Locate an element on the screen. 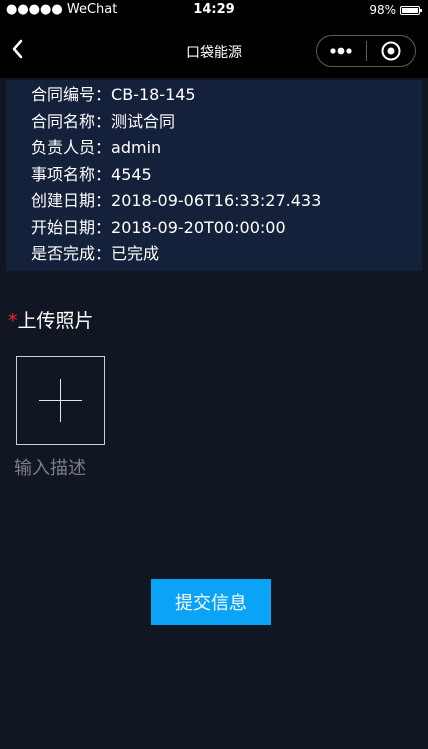 This screenshot has height=749, width=428. info-row-contract-name: 合同名称：测试合同 is located at coordinates (214, 122).